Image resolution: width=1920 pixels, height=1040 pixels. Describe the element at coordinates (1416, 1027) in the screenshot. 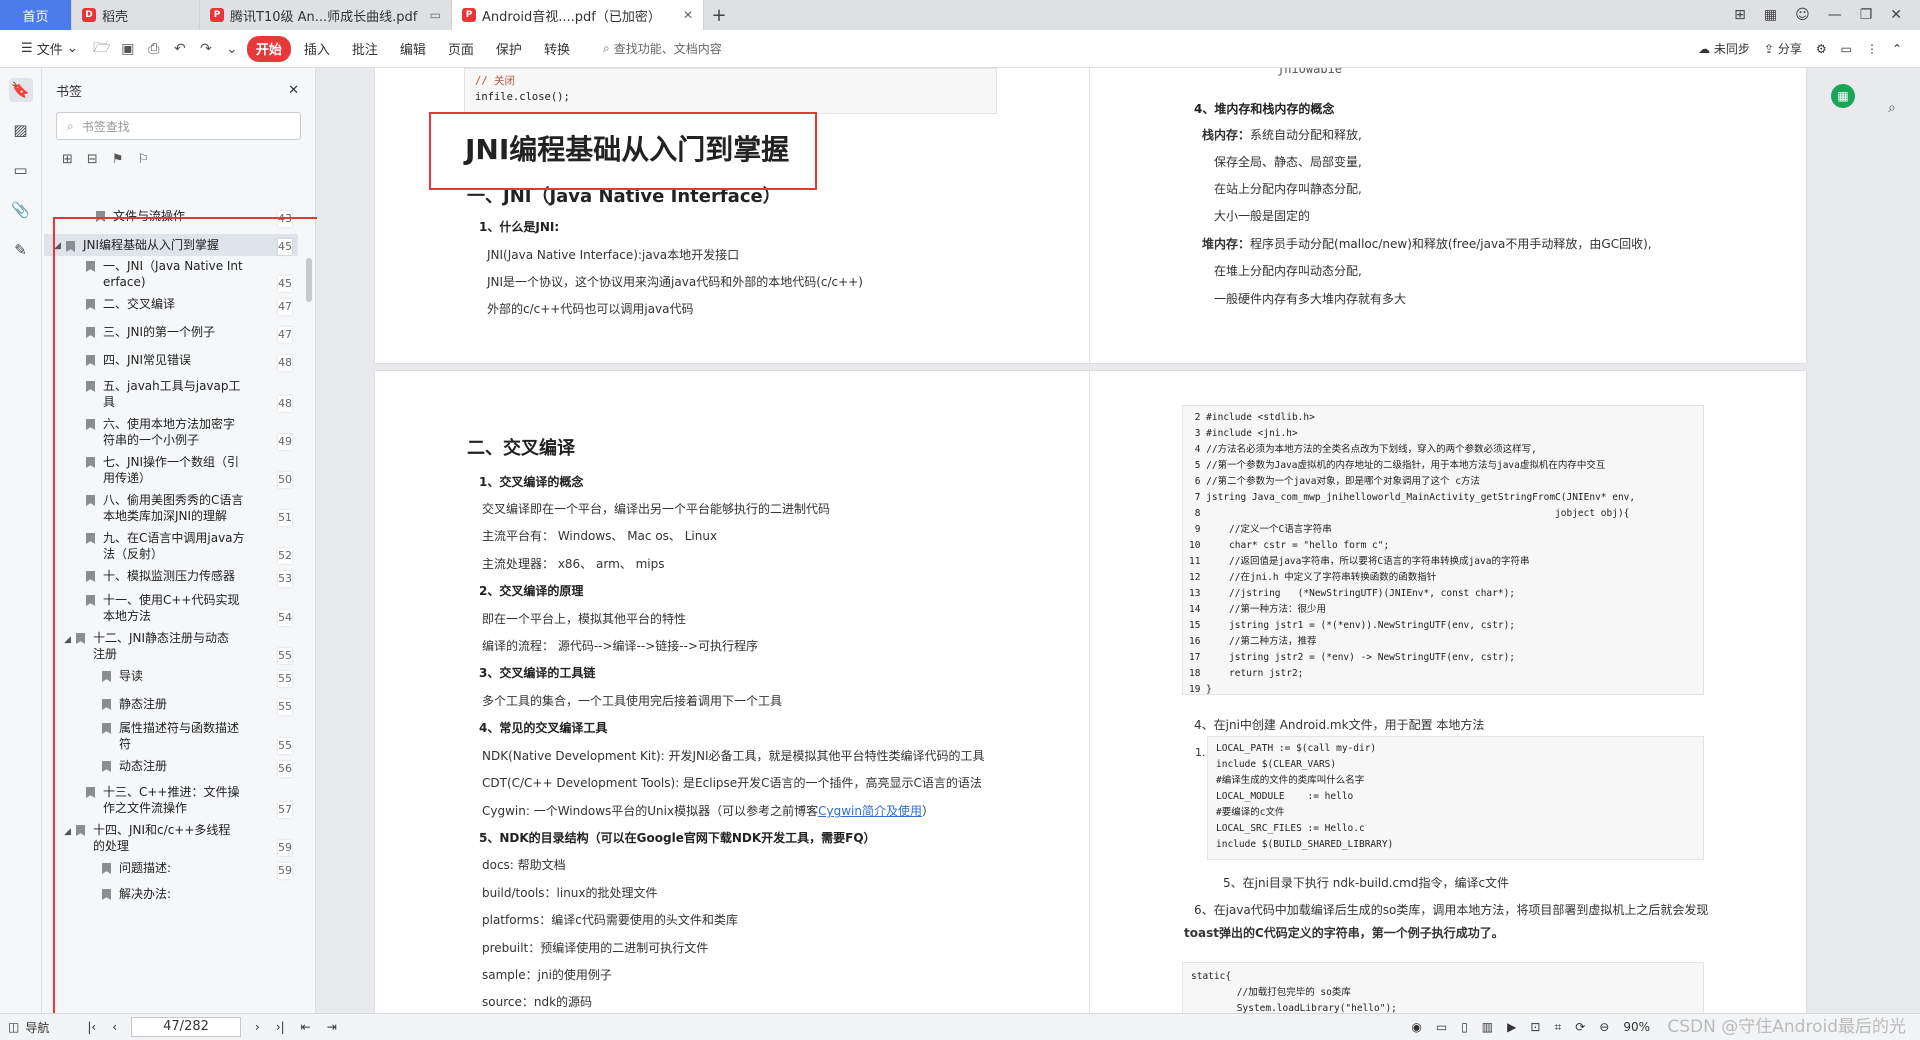

I see `eye-icon: ◉` at that location.